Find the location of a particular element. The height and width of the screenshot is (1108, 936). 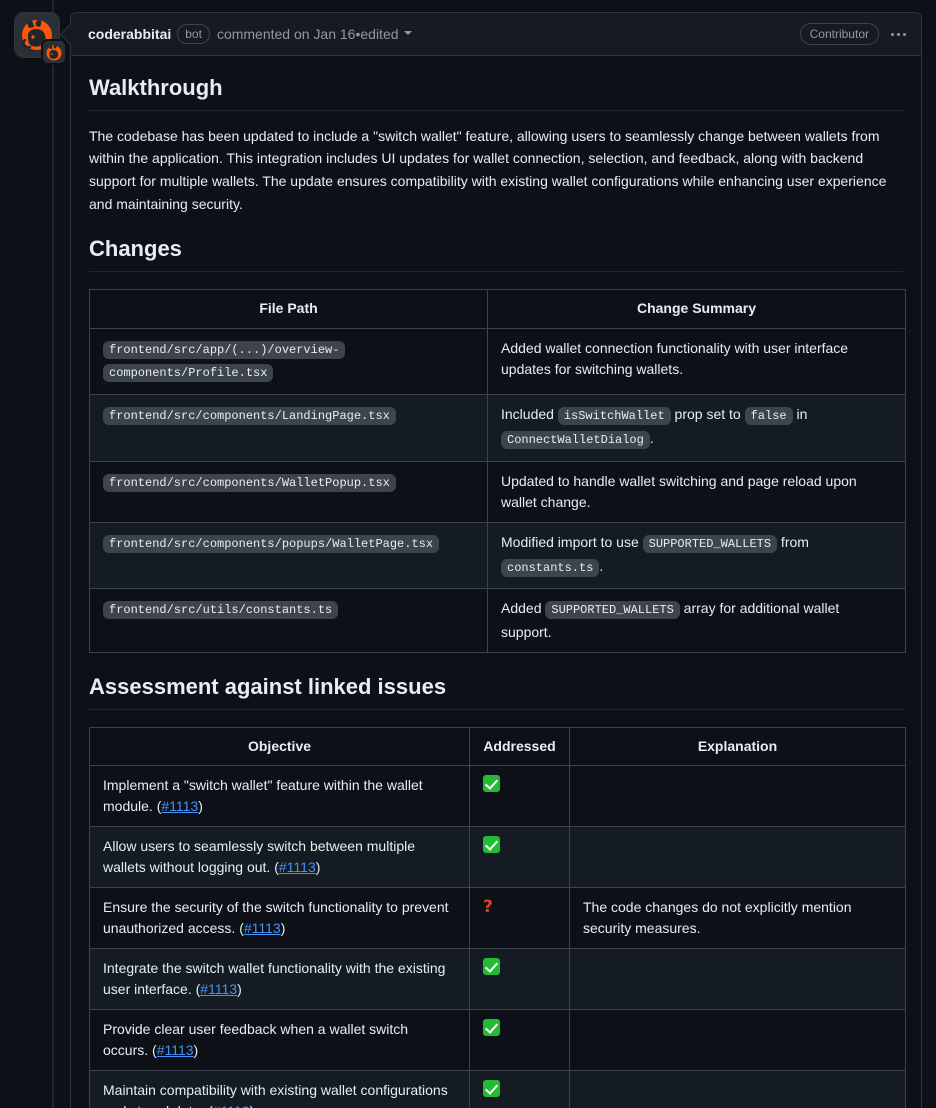

column-header-explanation: Explanation is located at coordinates (737, 746).